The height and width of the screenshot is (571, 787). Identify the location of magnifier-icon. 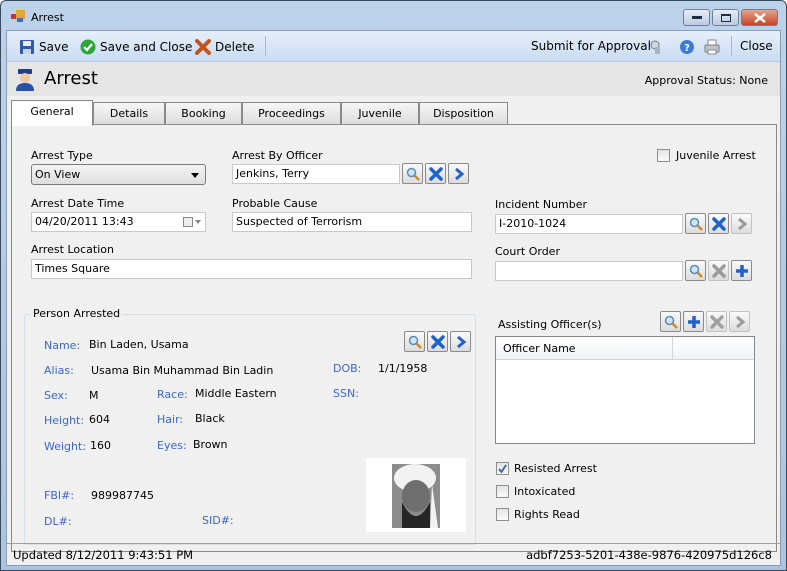
(696, 271).